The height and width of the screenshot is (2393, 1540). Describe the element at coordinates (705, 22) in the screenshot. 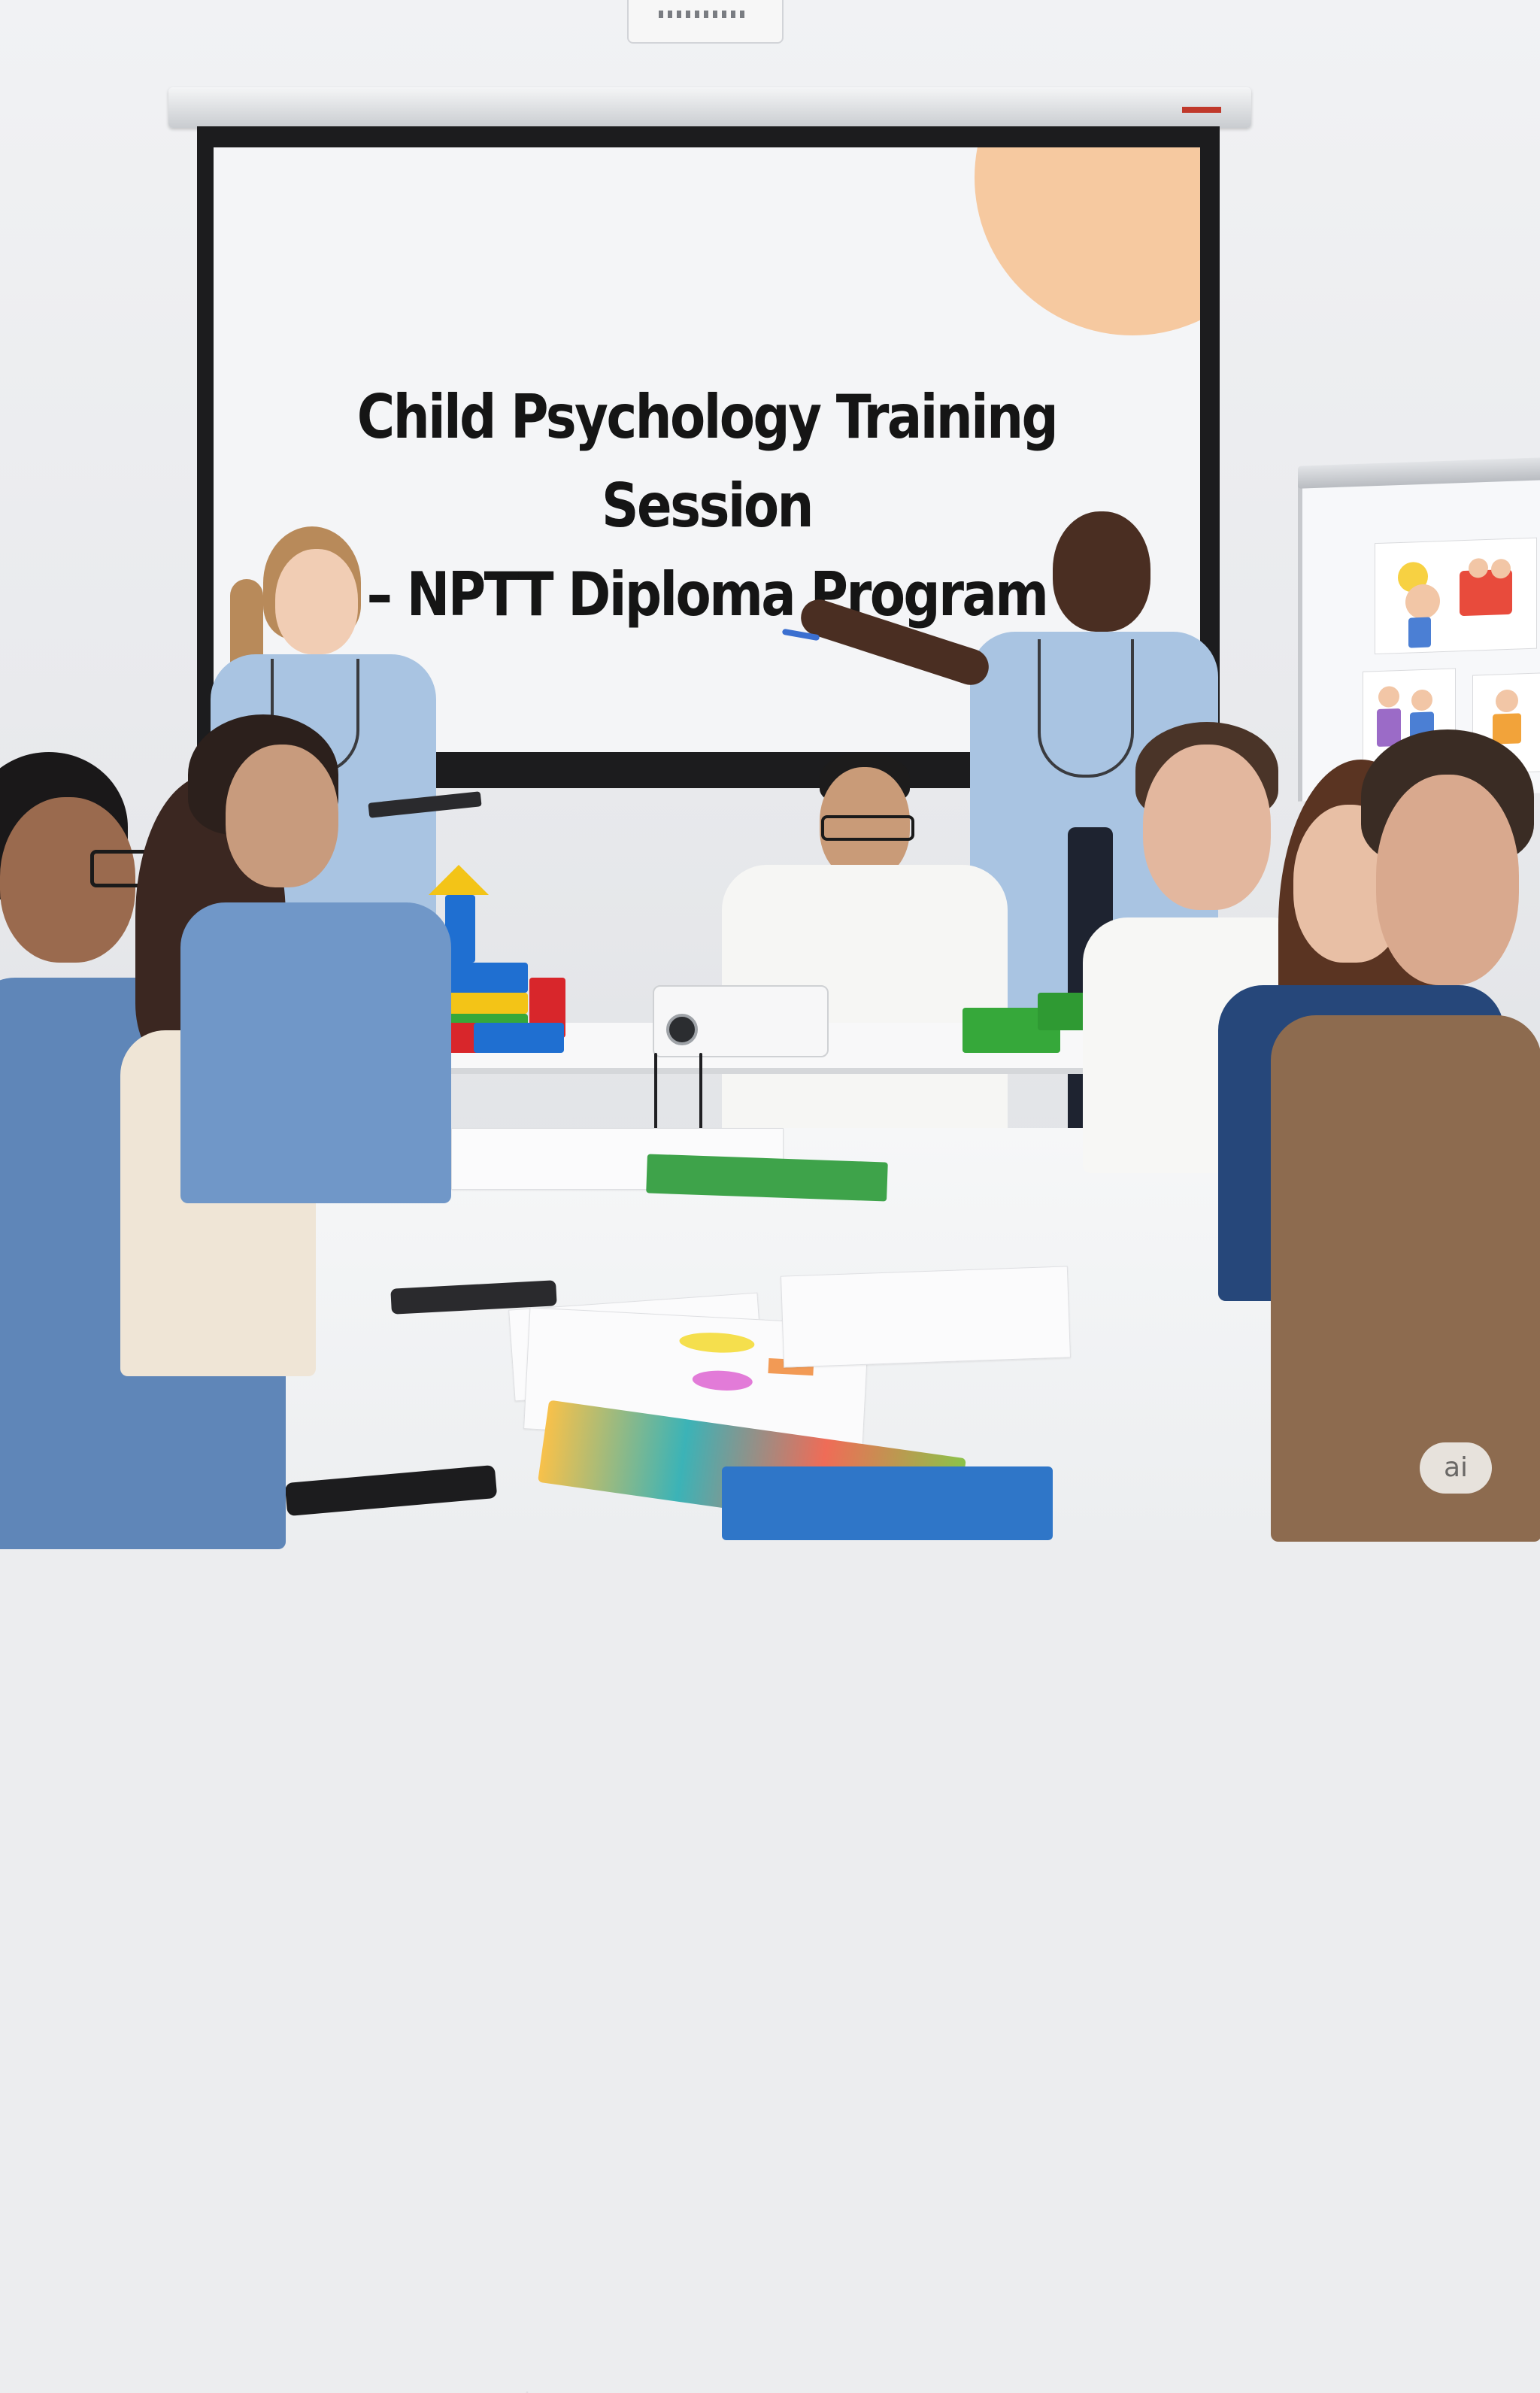

I see `ceiling-projector` at that location.